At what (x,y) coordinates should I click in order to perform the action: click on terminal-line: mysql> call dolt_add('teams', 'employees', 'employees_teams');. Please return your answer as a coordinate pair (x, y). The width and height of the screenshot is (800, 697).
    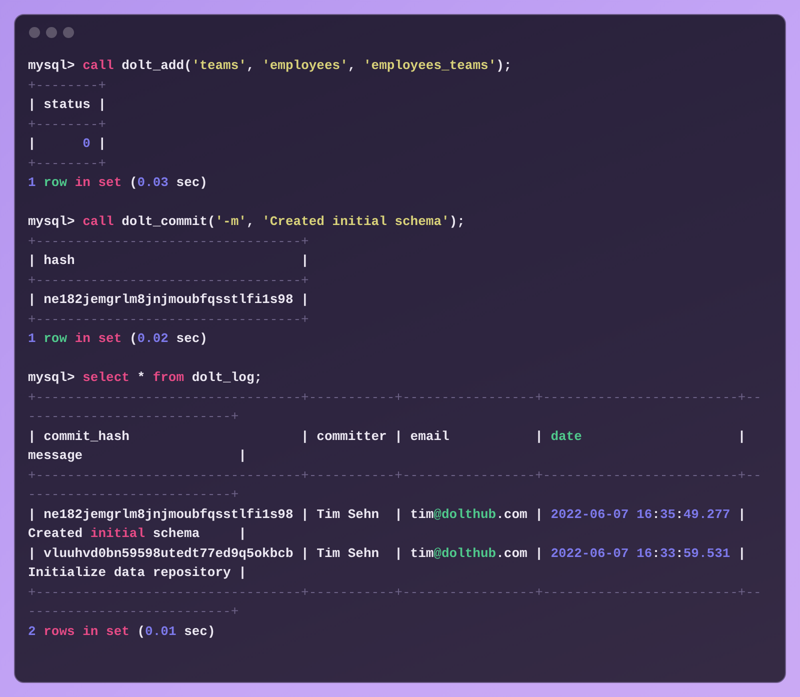
    Looking at the image, I should click on (270, 66).